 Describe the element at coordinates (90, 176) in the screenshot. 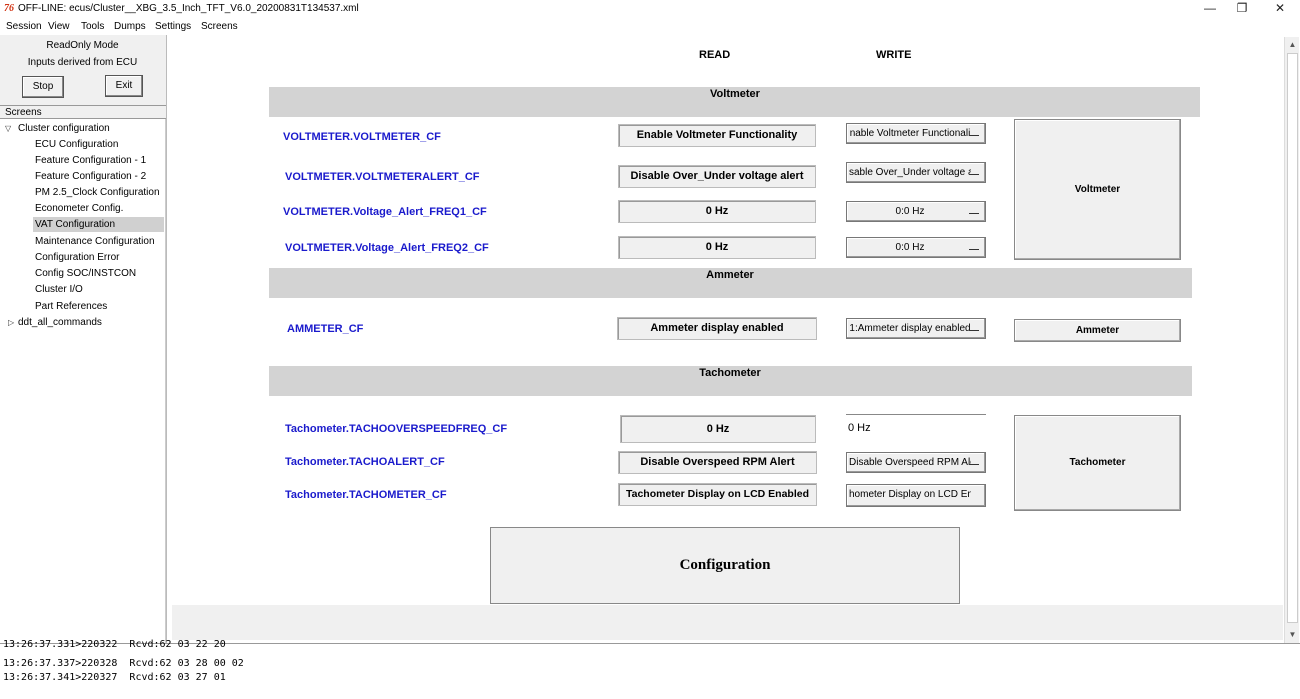

I see `tree-item-feature-configuration-2: Feature Configuration - 2` at that location.